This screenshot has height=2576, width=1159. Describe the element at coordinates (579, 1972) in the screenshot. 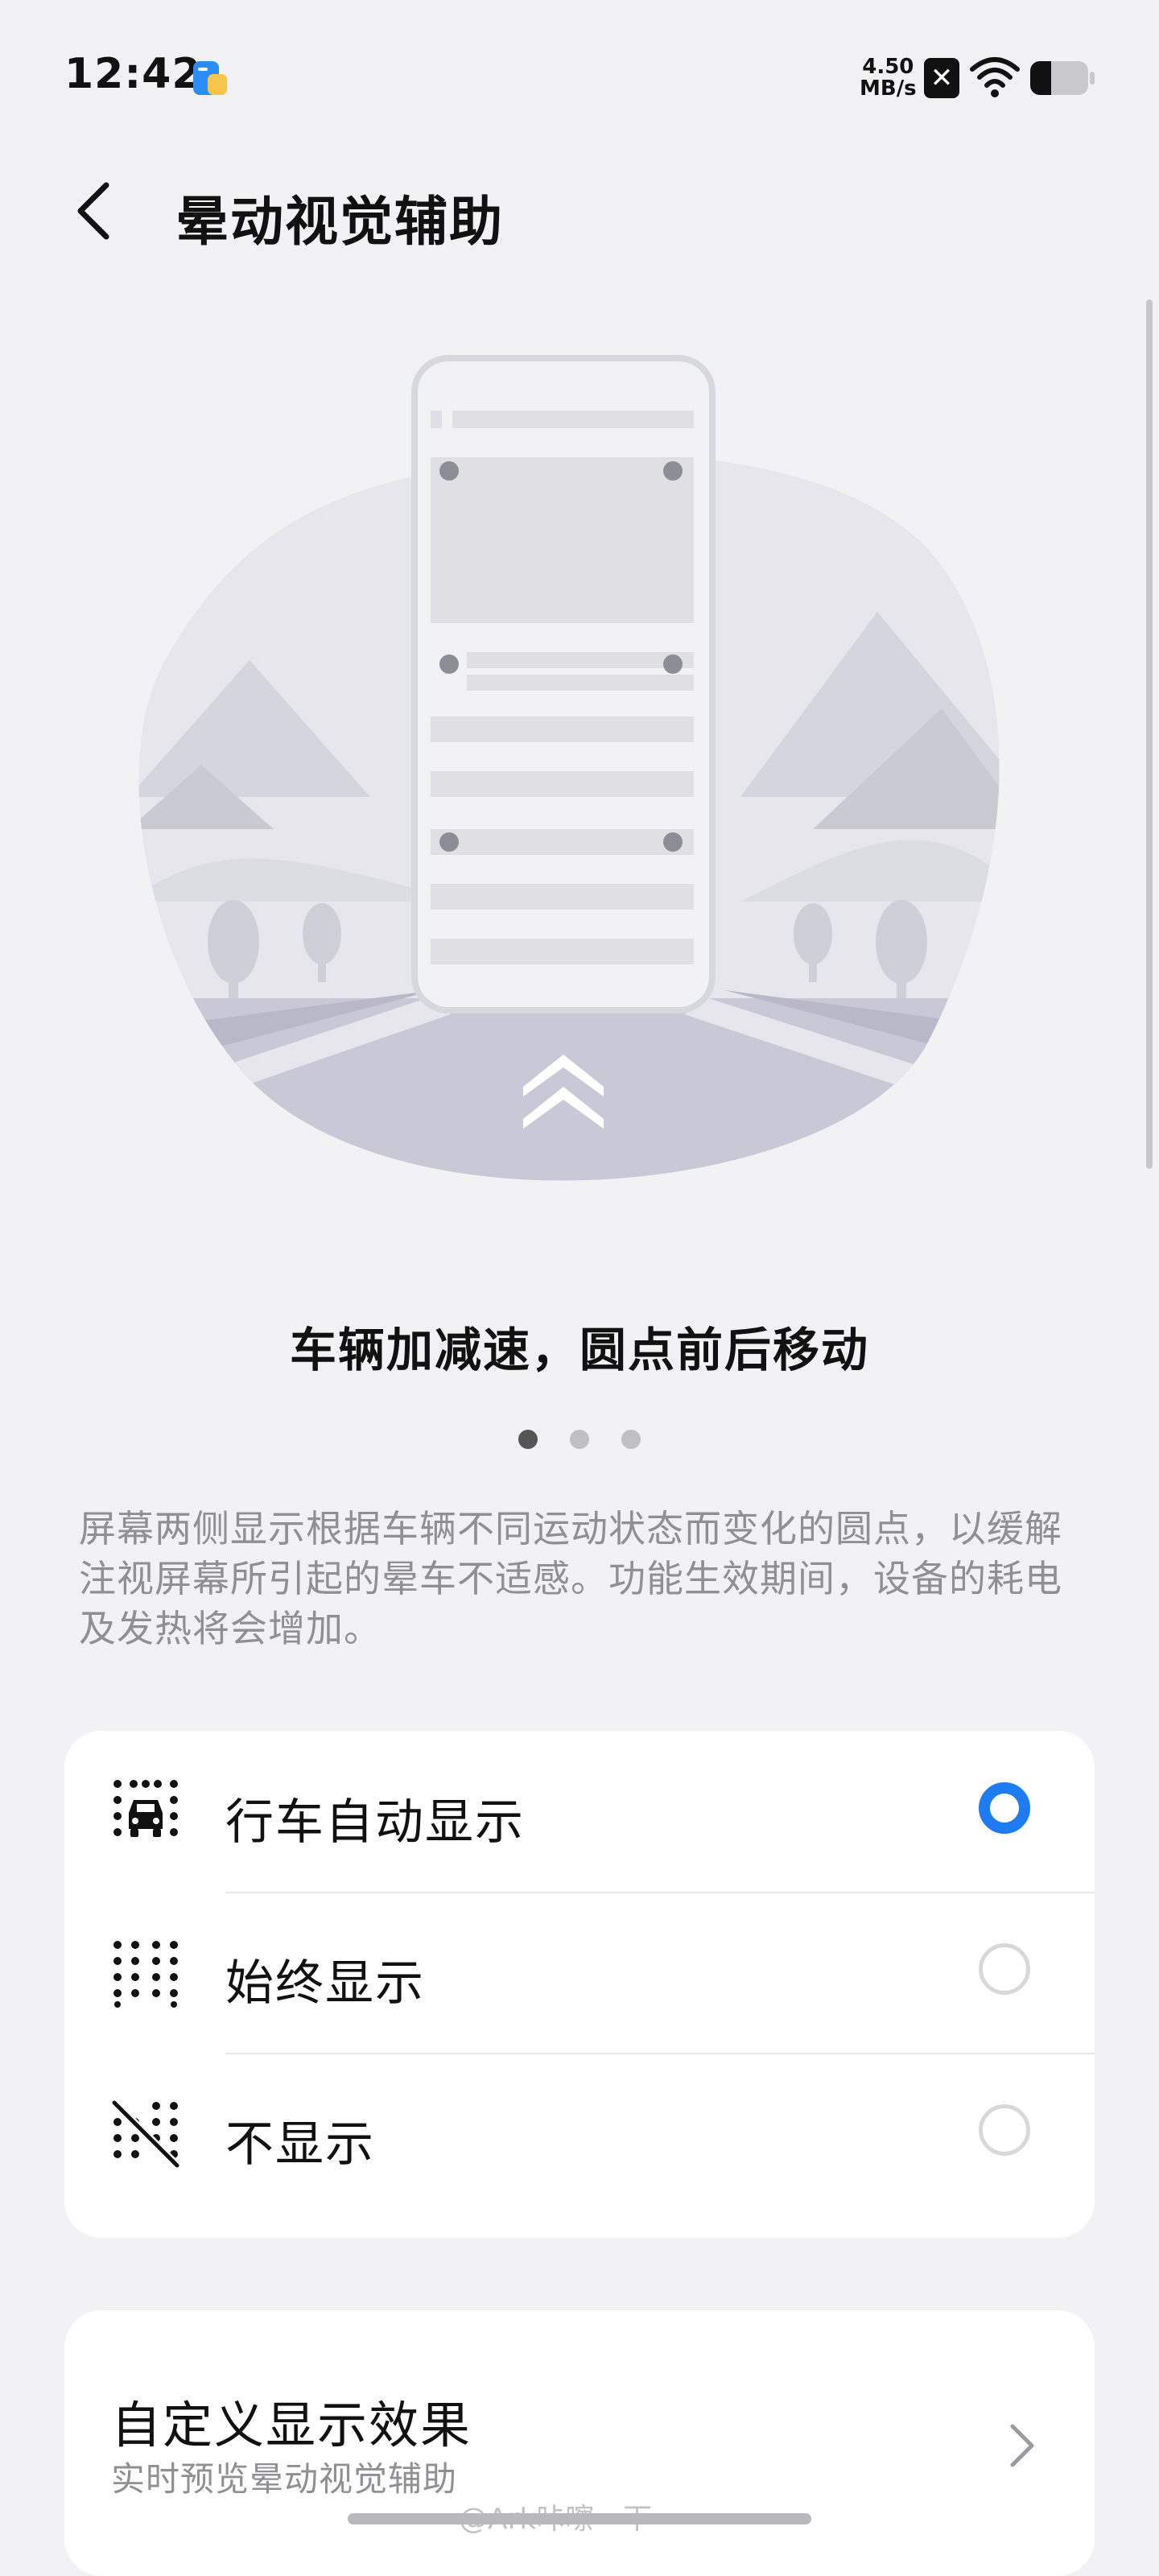

I see `option-always-show: 始终显示` at that location.